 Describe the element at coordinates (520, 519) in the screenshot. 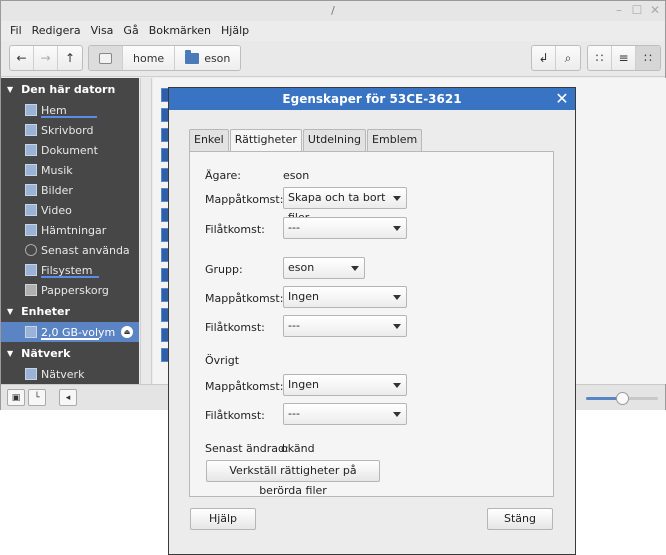

I see `close-button: Stäng` at that location.